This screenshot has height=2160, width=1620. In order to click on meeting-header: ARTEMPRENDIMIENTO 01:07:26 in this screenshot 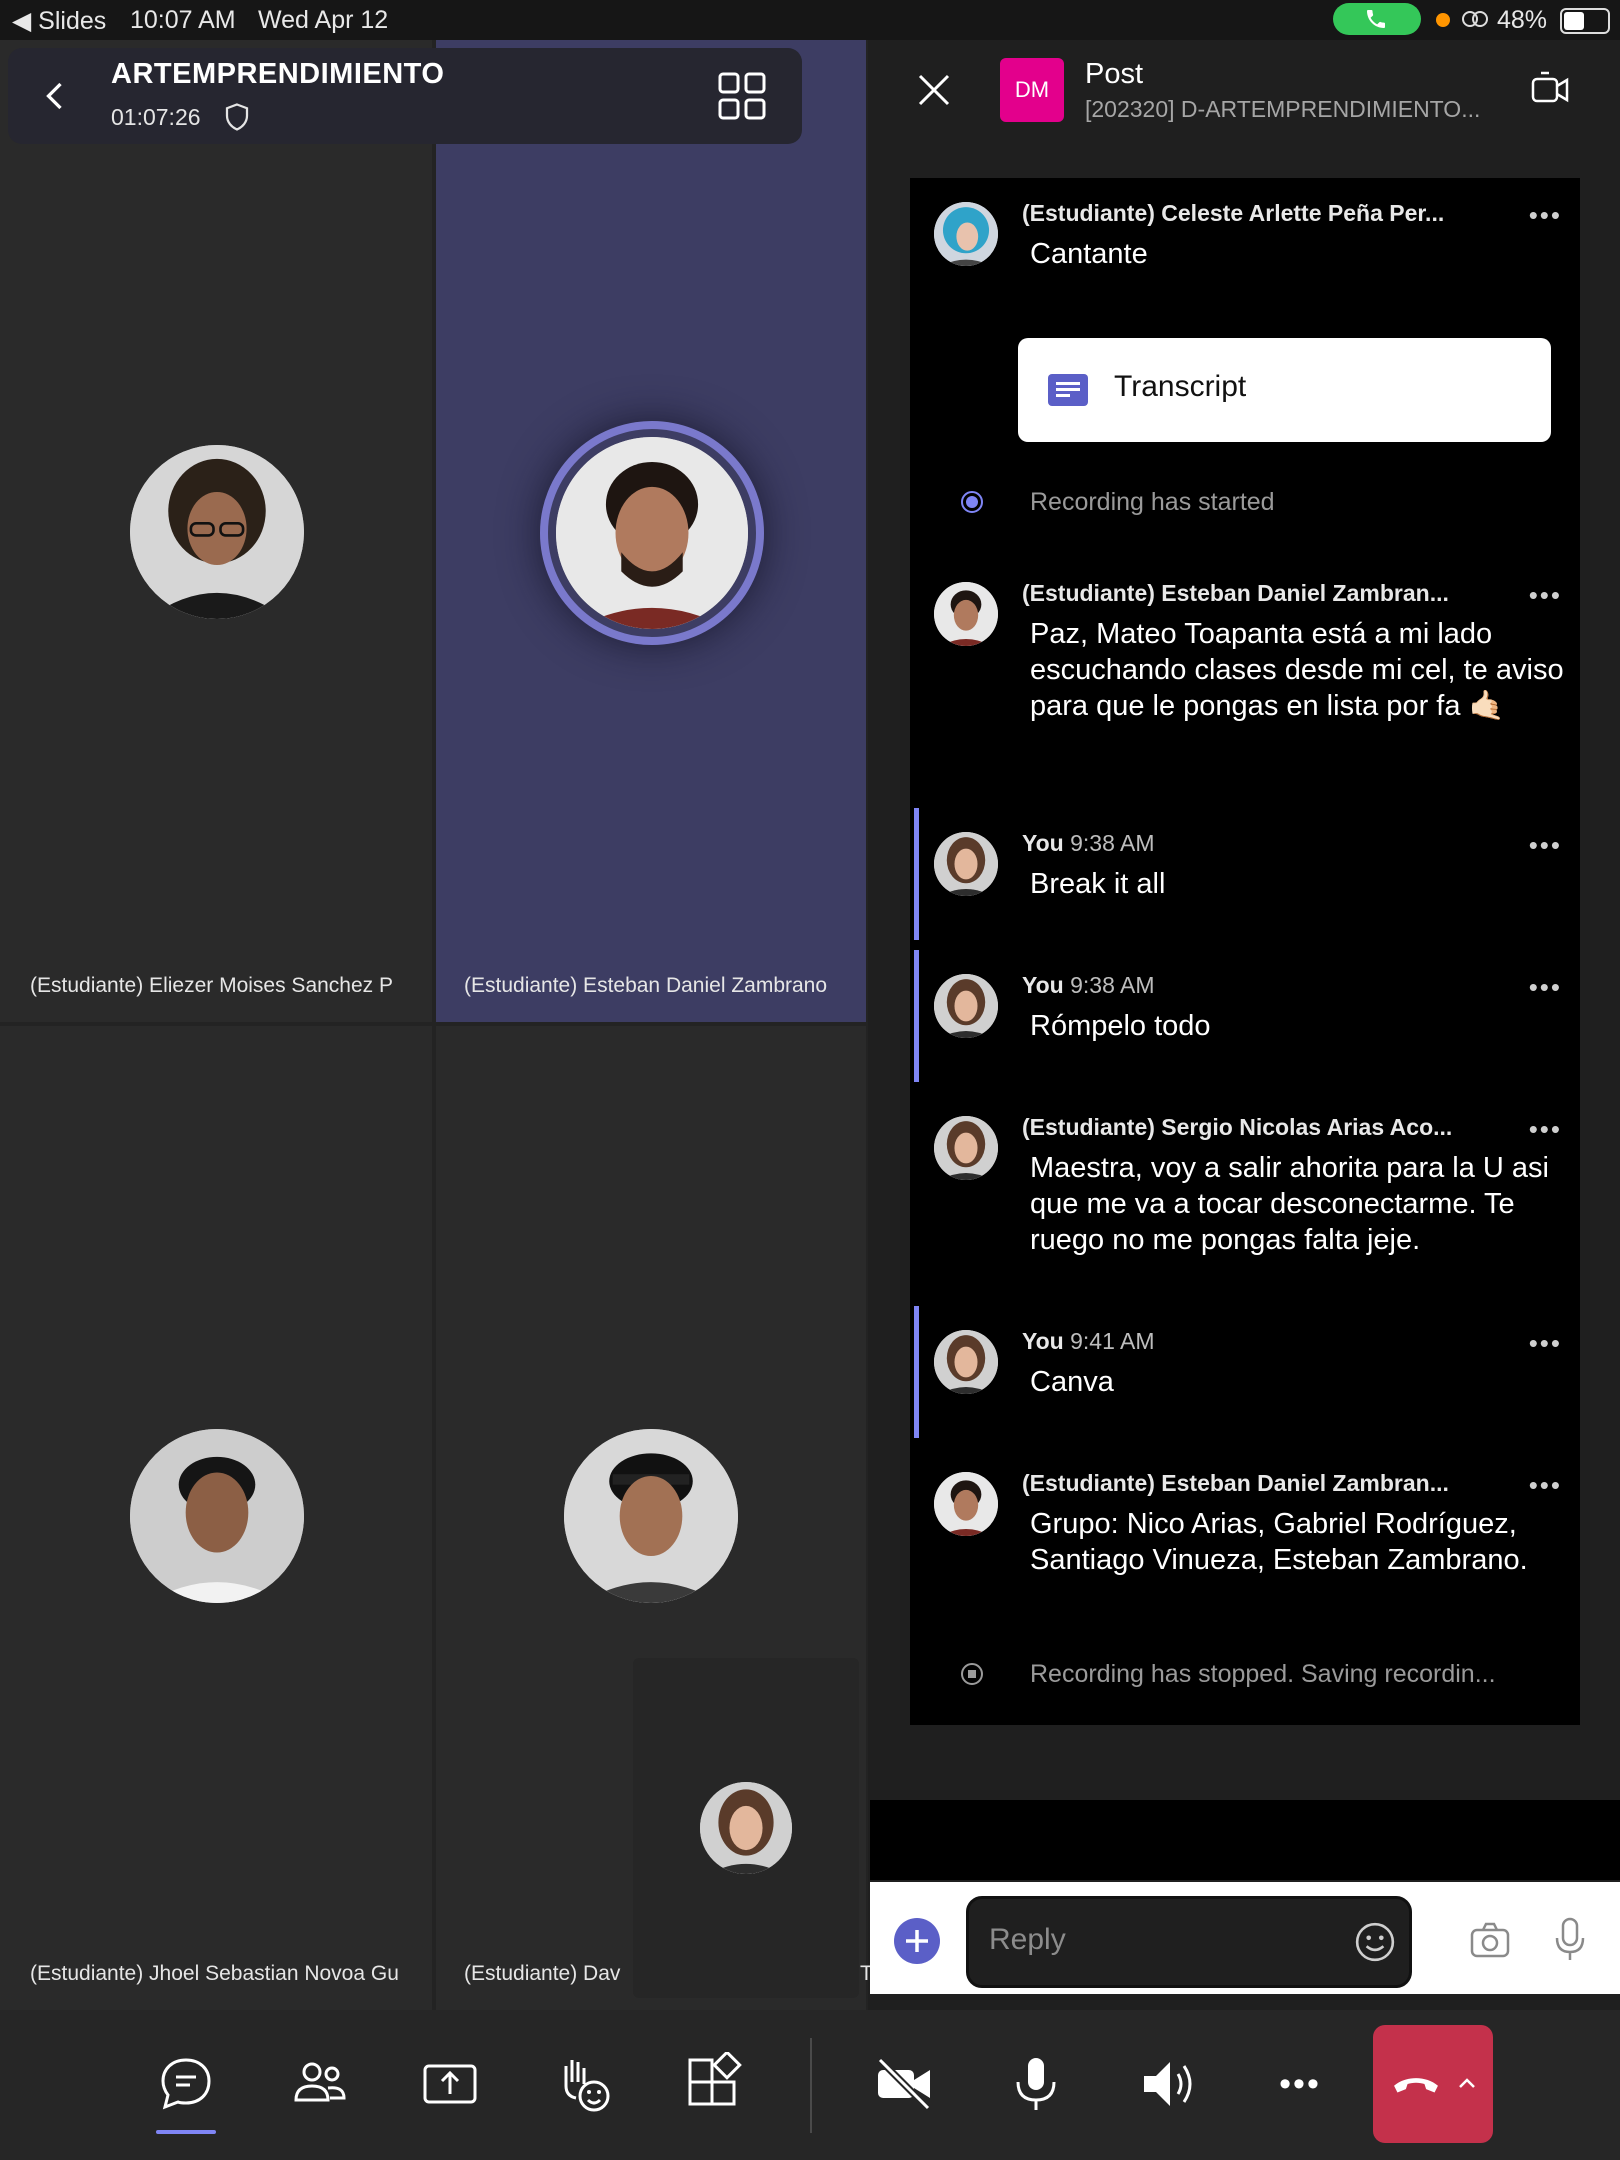, I will do `click(405, 96)`.